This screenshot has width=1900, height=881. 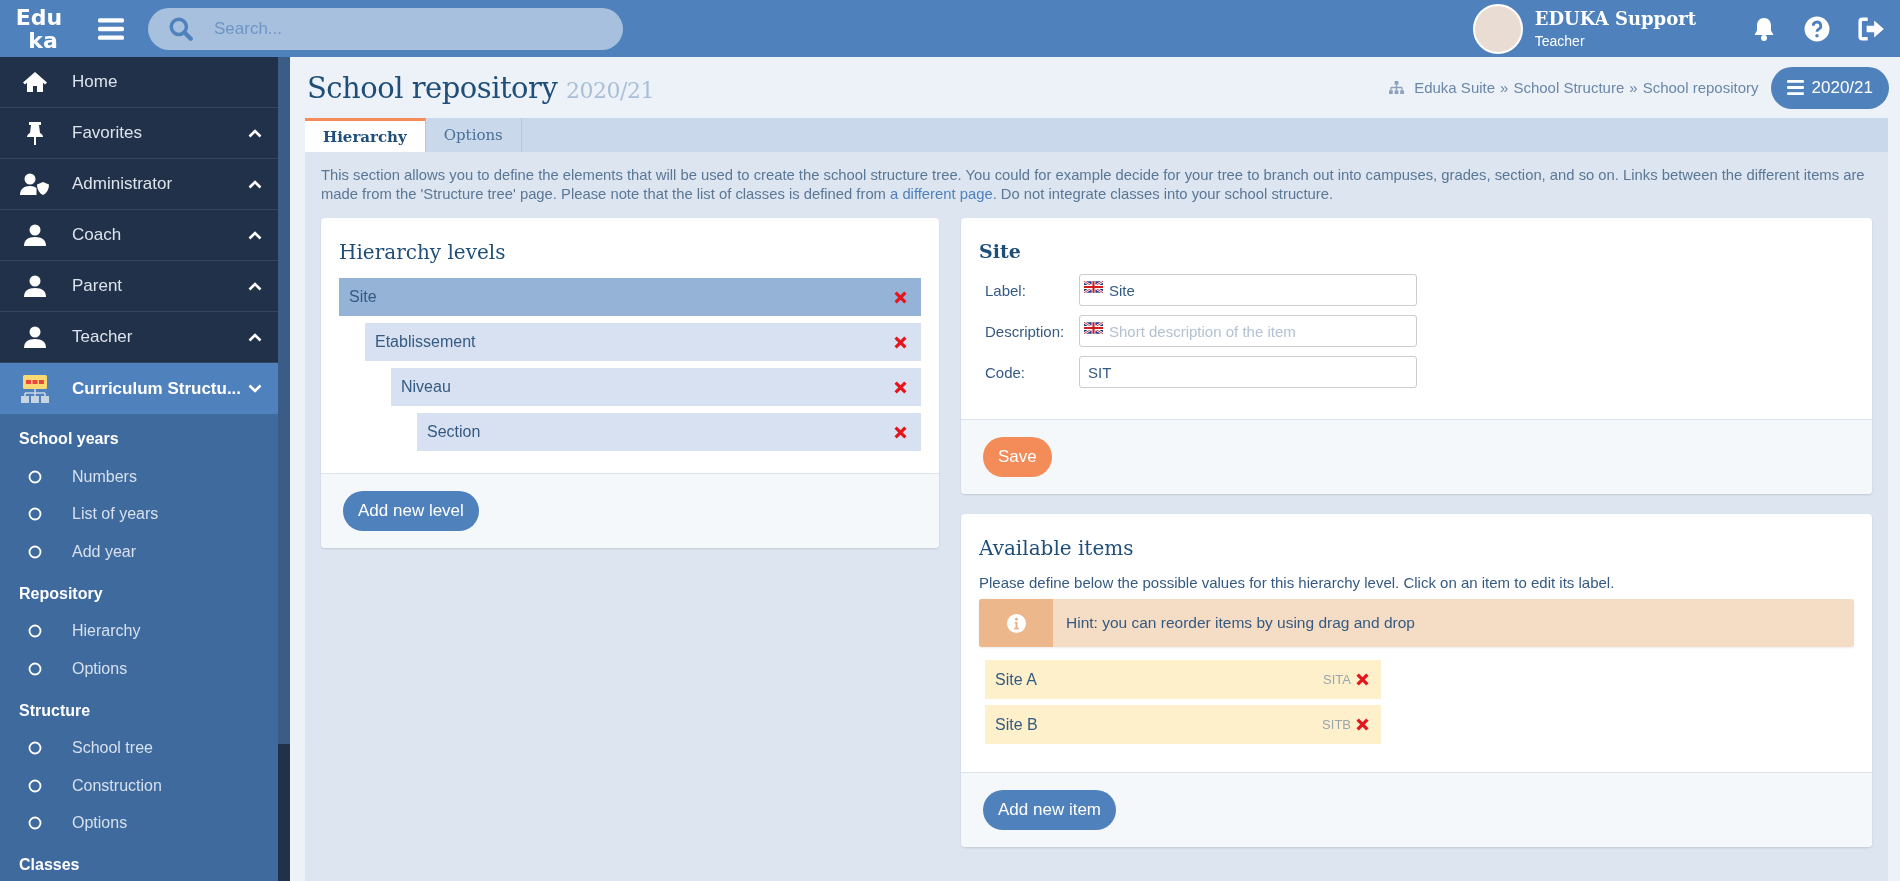 I want to click on add-level-button: Add new level, so click(x=411, y=511).